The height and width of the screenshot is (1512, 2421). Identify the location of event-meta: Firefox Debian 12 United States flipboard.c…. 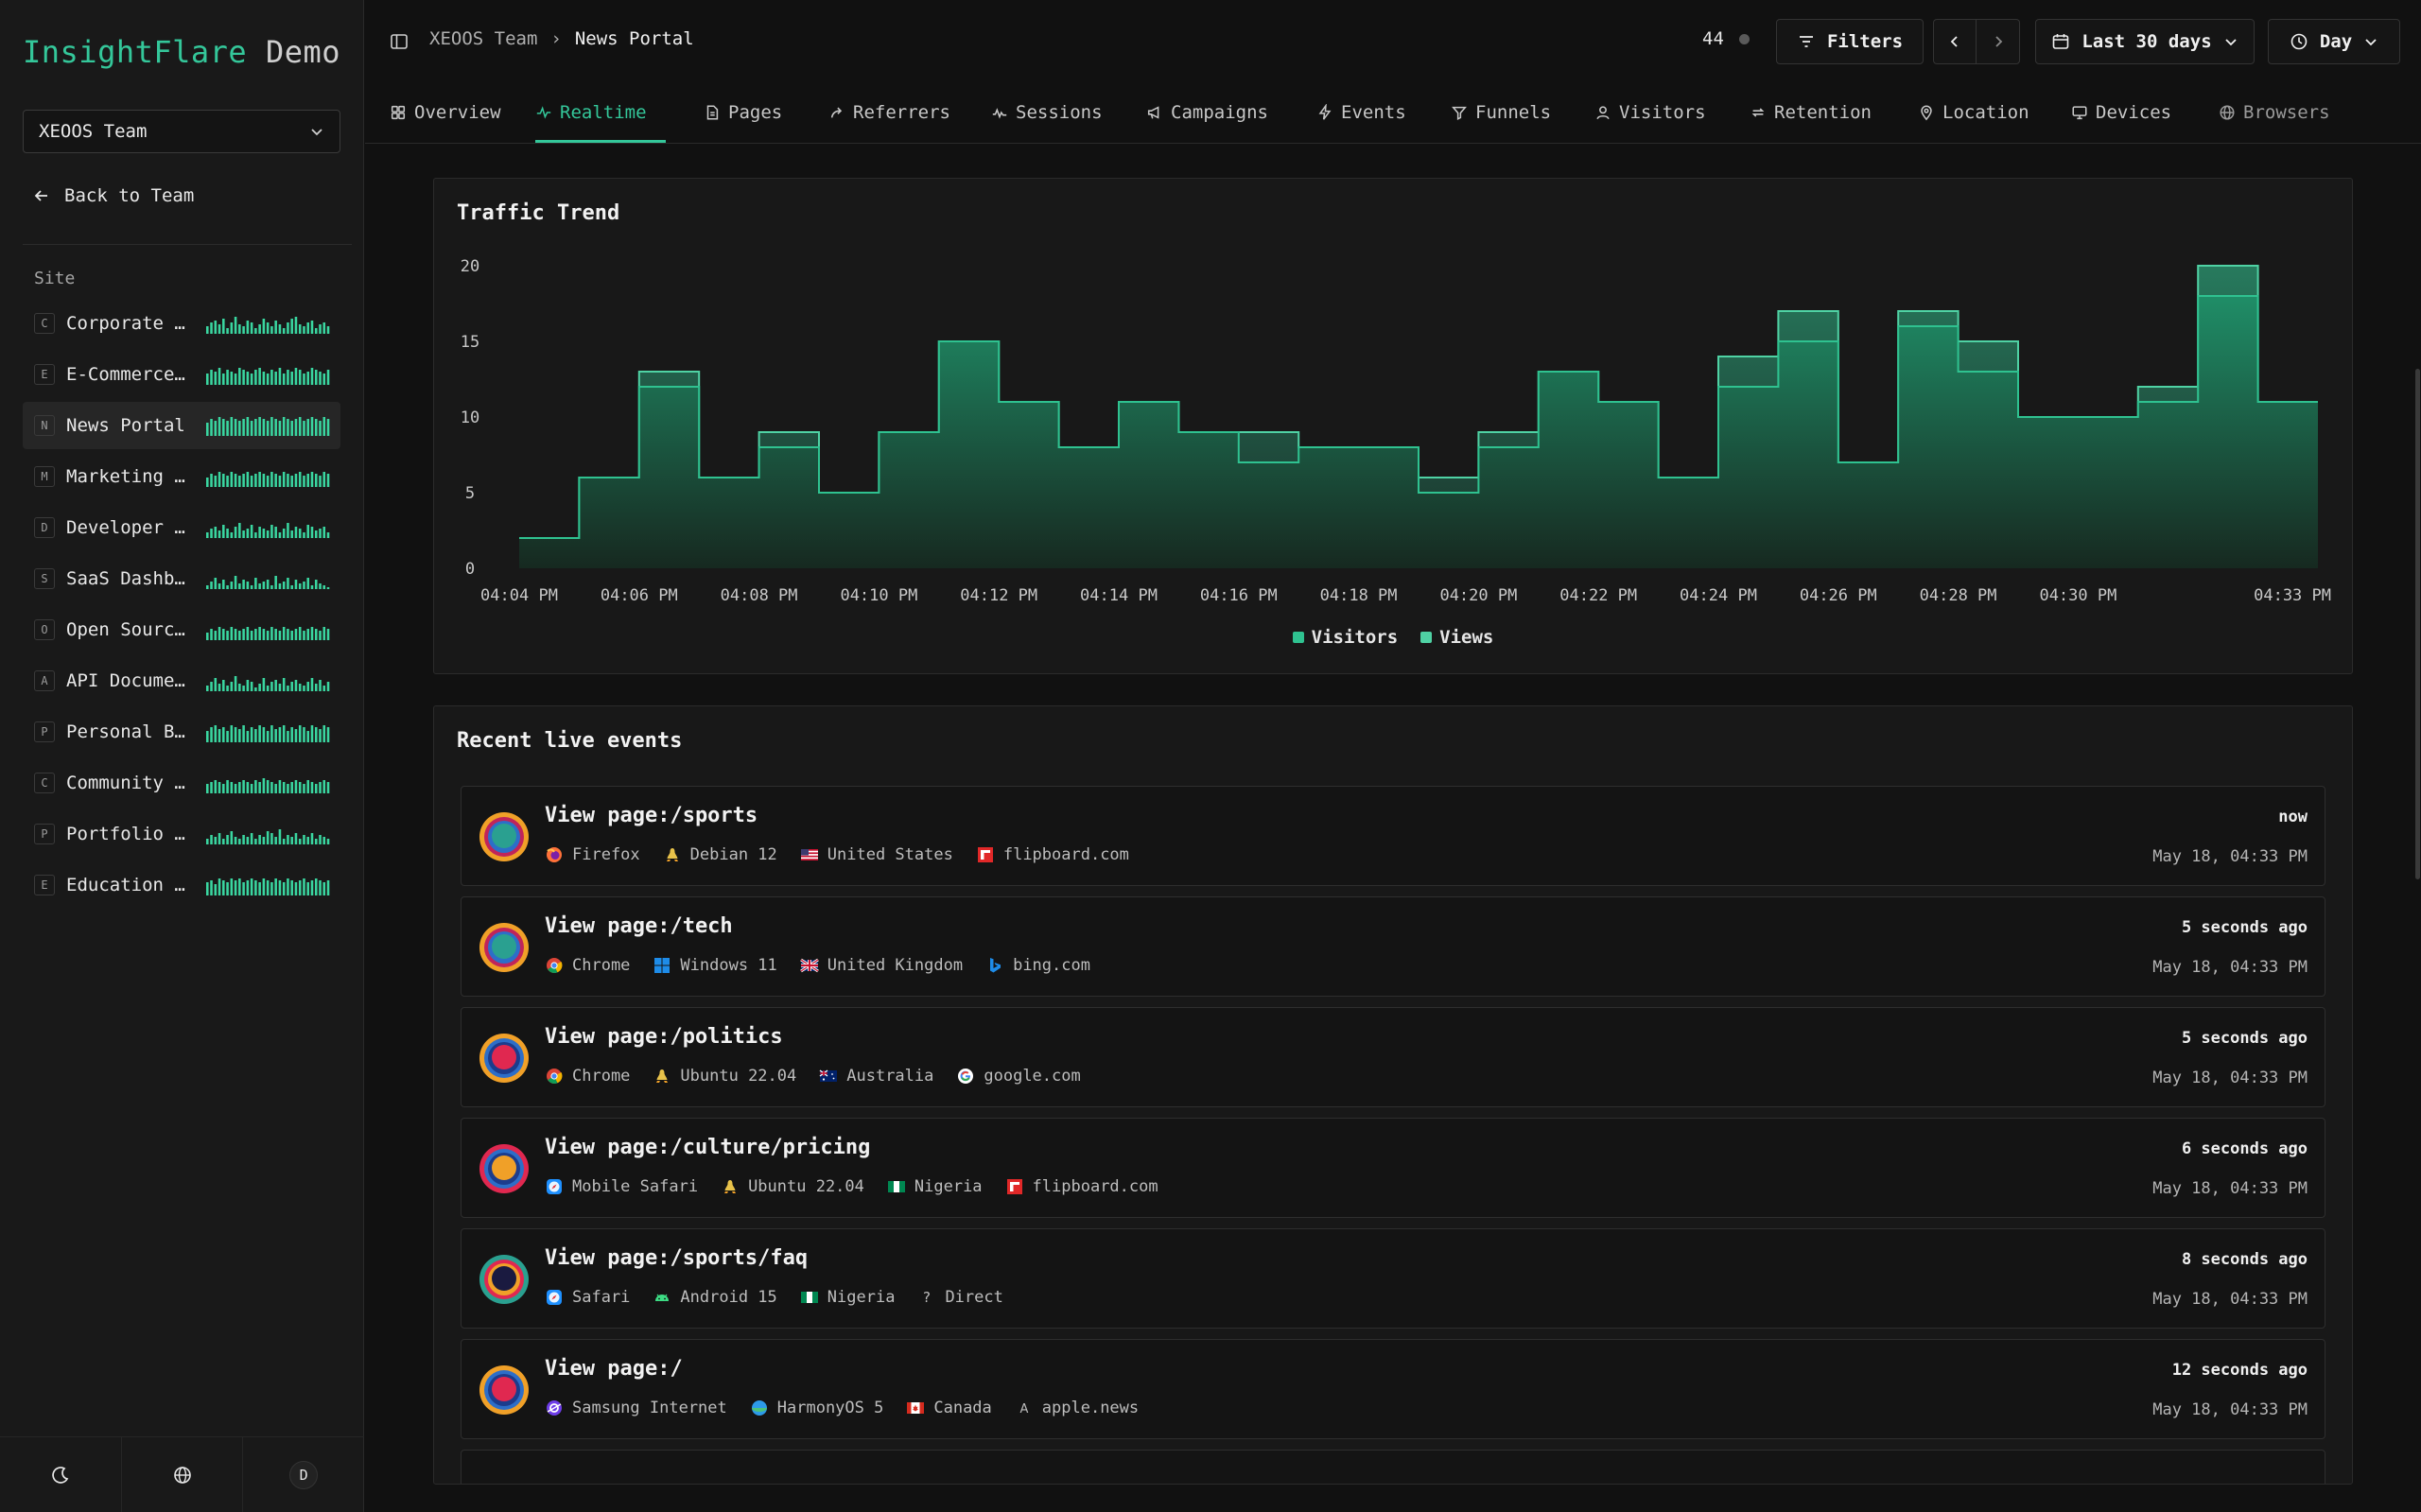
(848, 855).